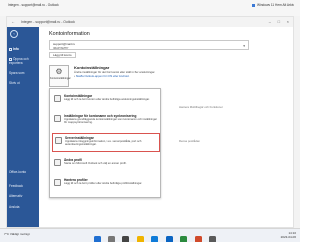 The width and height of the screenshot is (320, 242). Describe the element at coordinates (275, 5) in the screenshot. I see `status-right-text: Windows 11 Hem Alt Arkiv` at that location.